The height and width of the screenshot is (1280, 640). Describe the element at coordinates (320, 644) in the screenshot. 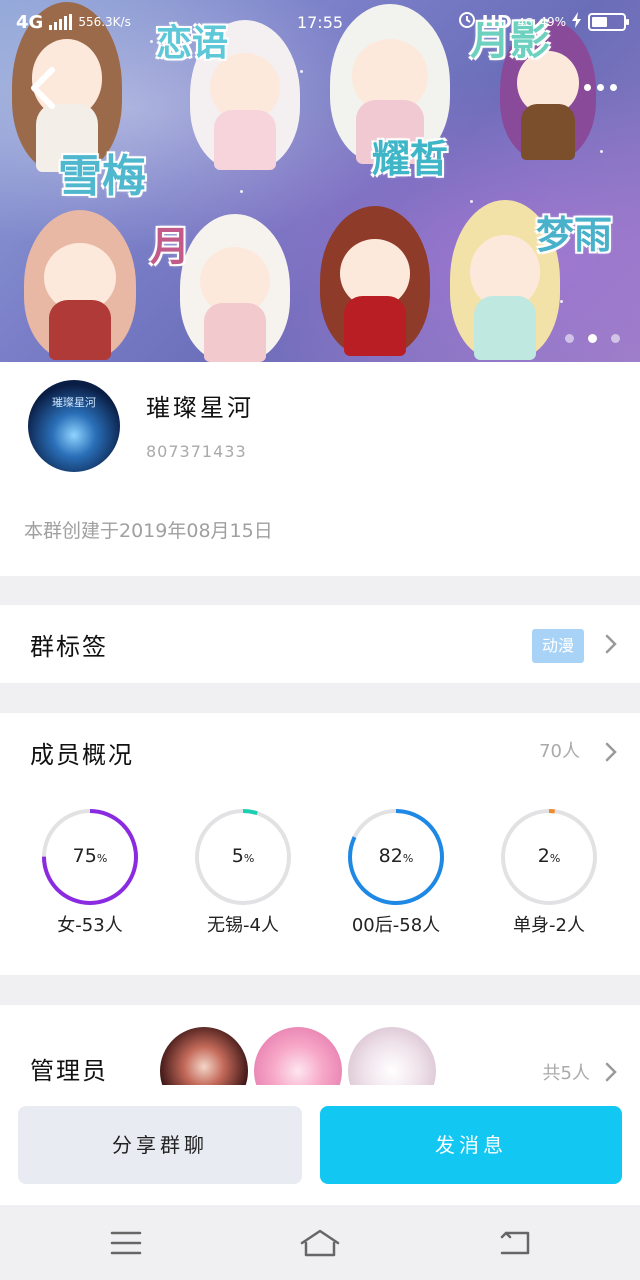

I see `group-tags-row: 群标签 动漫` at that location.